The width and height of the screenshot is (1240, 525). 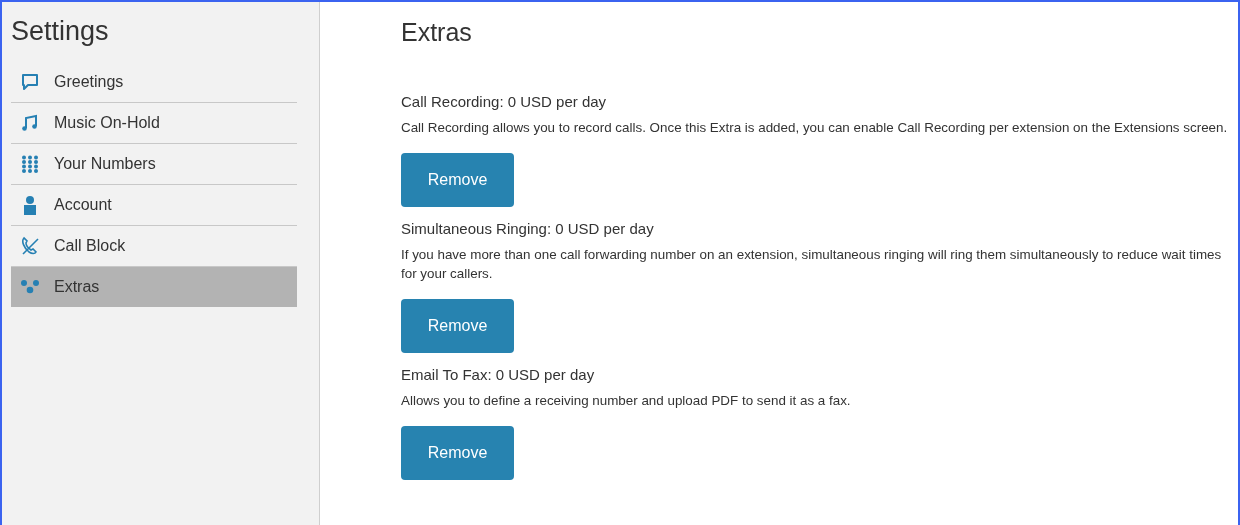 I want to click on sidebar-title: Settings, so click(x=60, y=32).